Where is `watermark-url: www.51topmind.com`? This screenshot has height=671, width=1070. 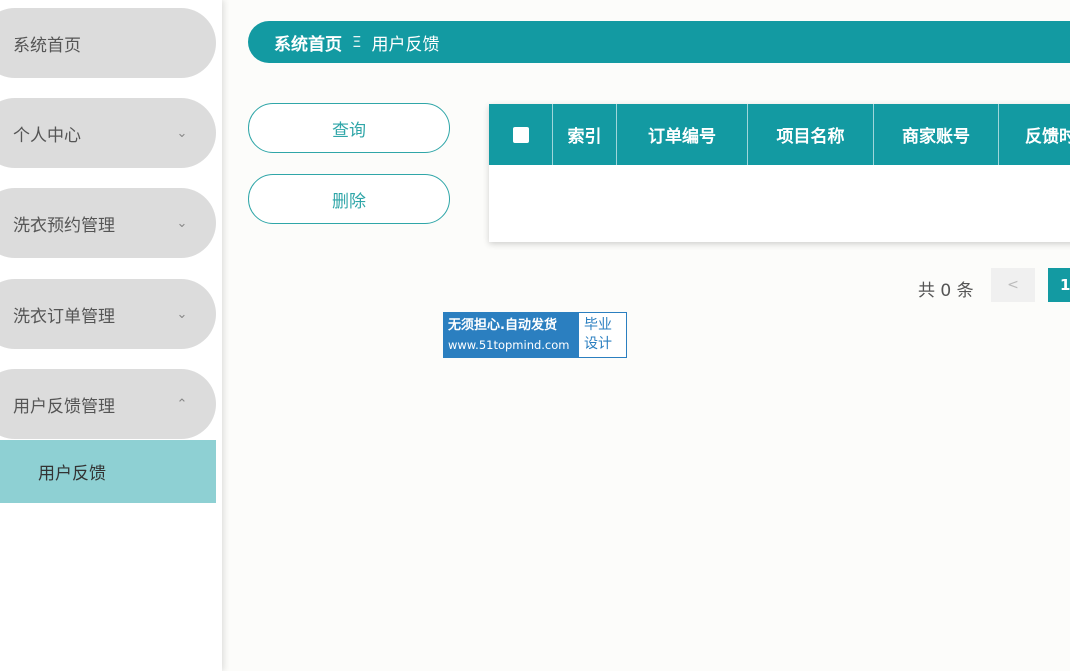 watermark-url: www.51topmind.com is located at coordinates (509, 345).